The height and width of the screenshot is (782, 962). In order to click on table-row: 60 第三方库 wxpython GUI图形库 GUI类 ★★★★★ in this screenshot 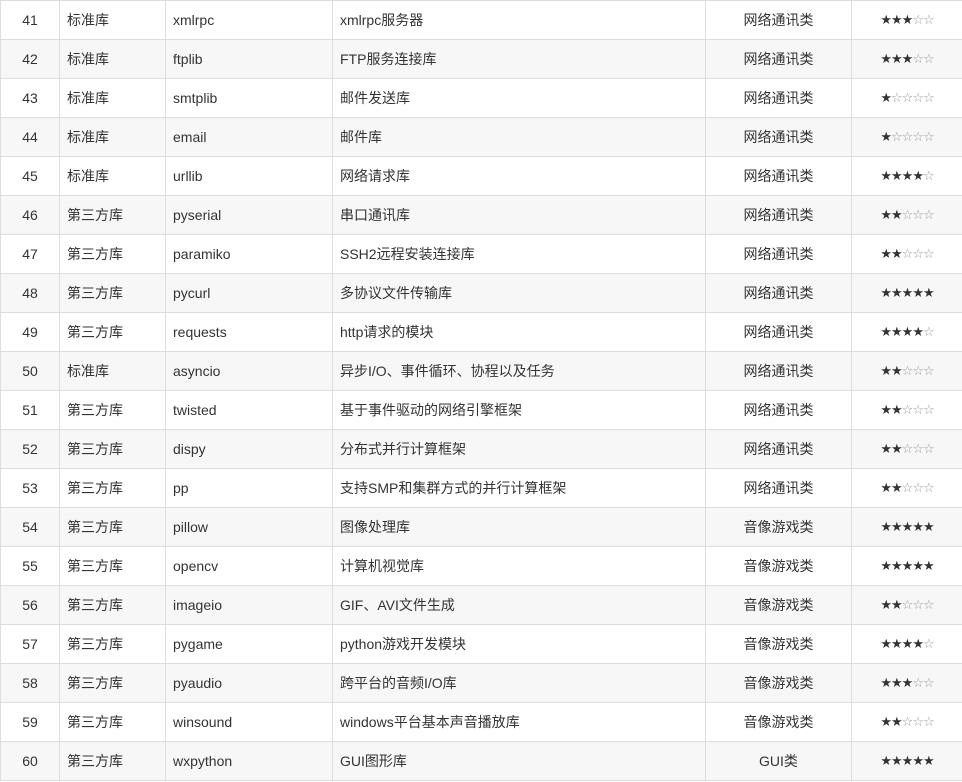, I will do `click(481, 761)`.